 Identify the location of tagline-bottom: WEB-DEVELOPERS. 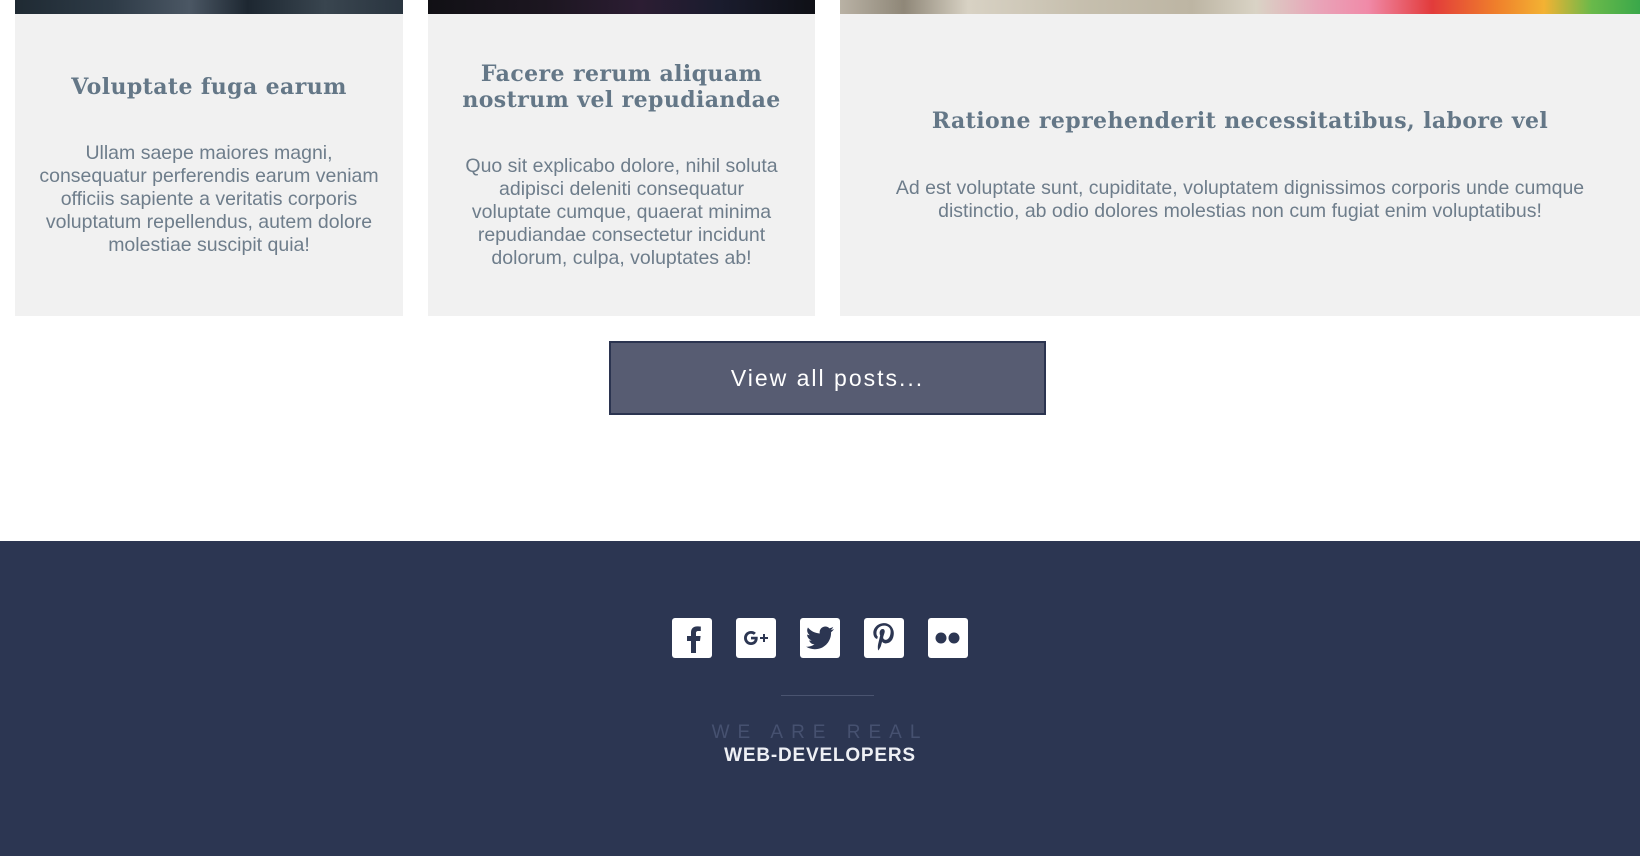
(820, 755).